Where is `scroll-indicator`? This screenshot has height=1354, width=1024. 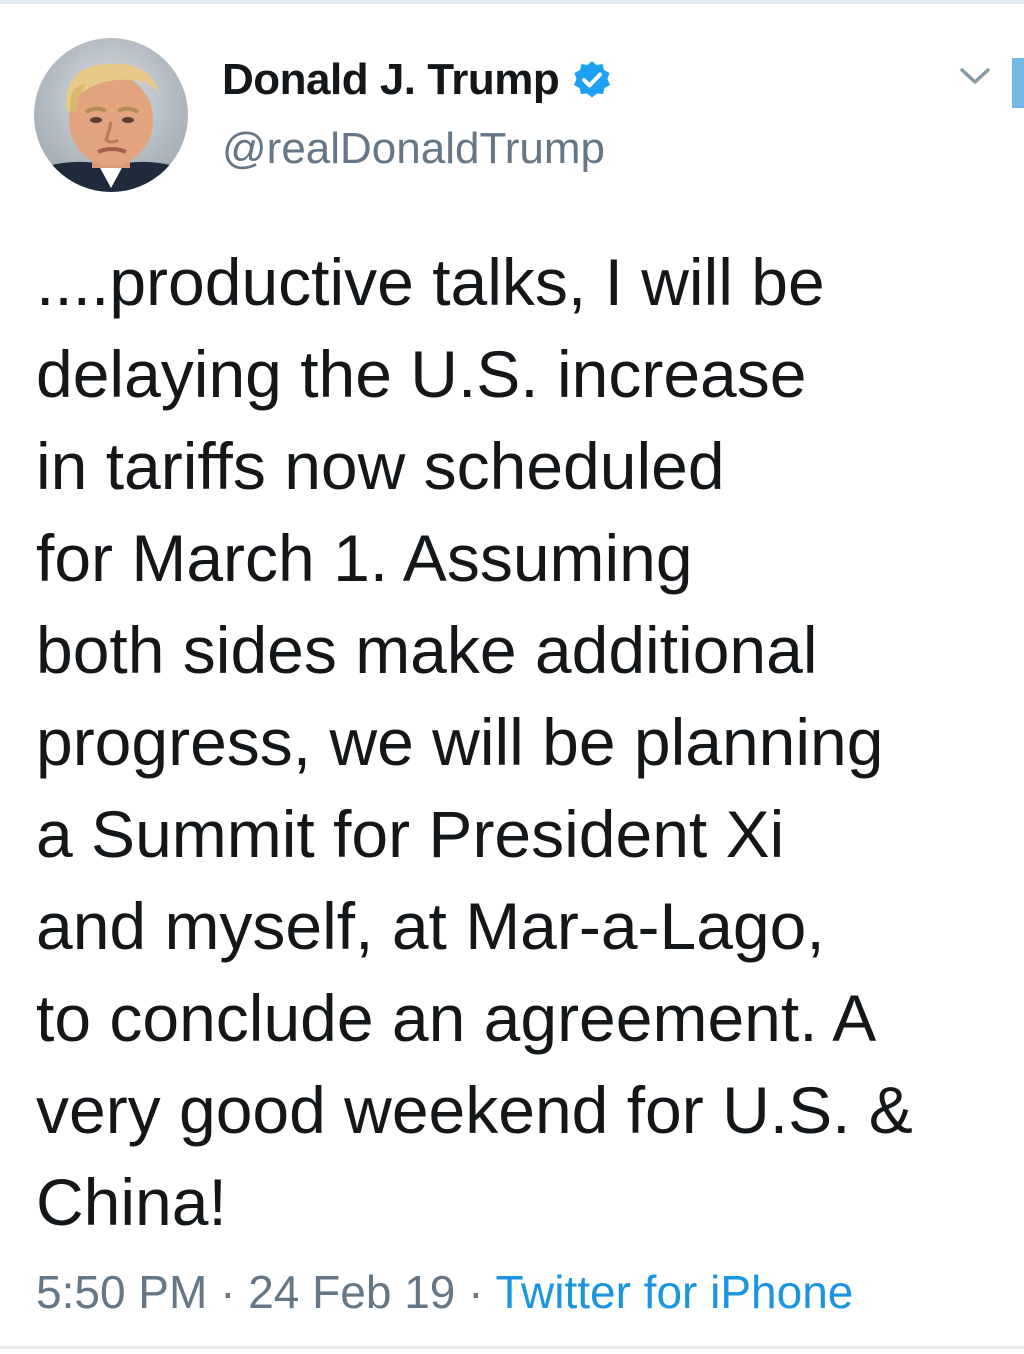 scroll-indicator is located at coordinates (1018, 83).